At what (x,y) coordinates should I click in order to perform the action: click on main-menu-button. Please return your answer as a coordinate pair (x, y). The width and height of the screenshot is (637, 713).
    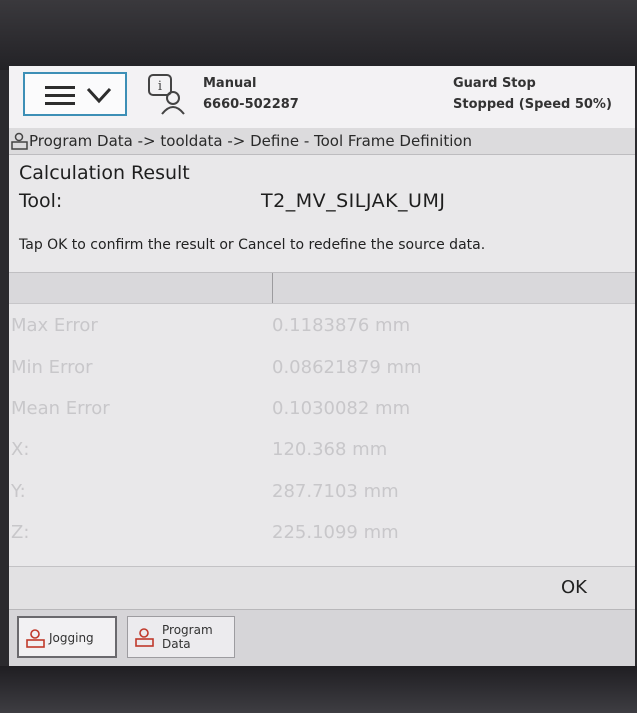
    Looking at the image, I should click on (75, 94).